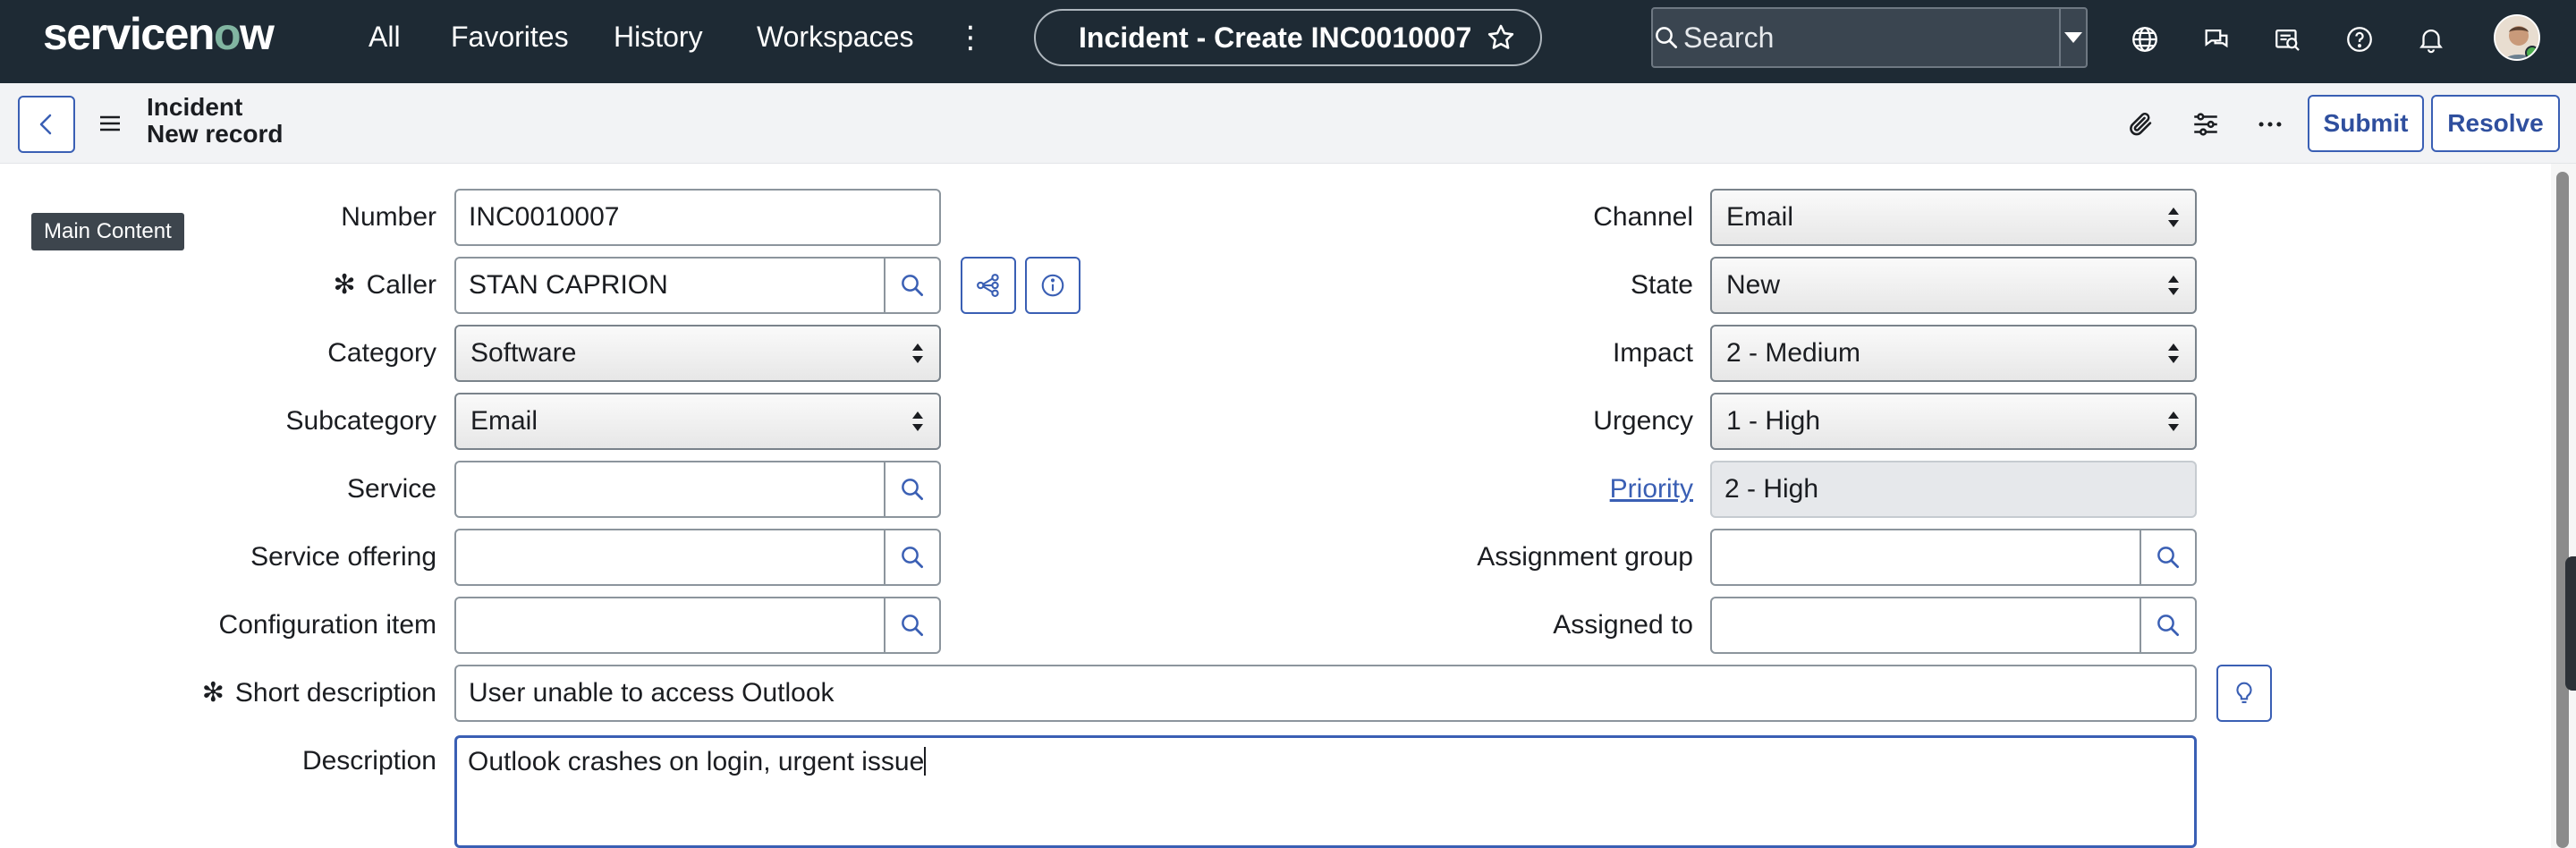  I want to click on window-title-pill: Incident - Create INC0010007, so click(1288, 37).